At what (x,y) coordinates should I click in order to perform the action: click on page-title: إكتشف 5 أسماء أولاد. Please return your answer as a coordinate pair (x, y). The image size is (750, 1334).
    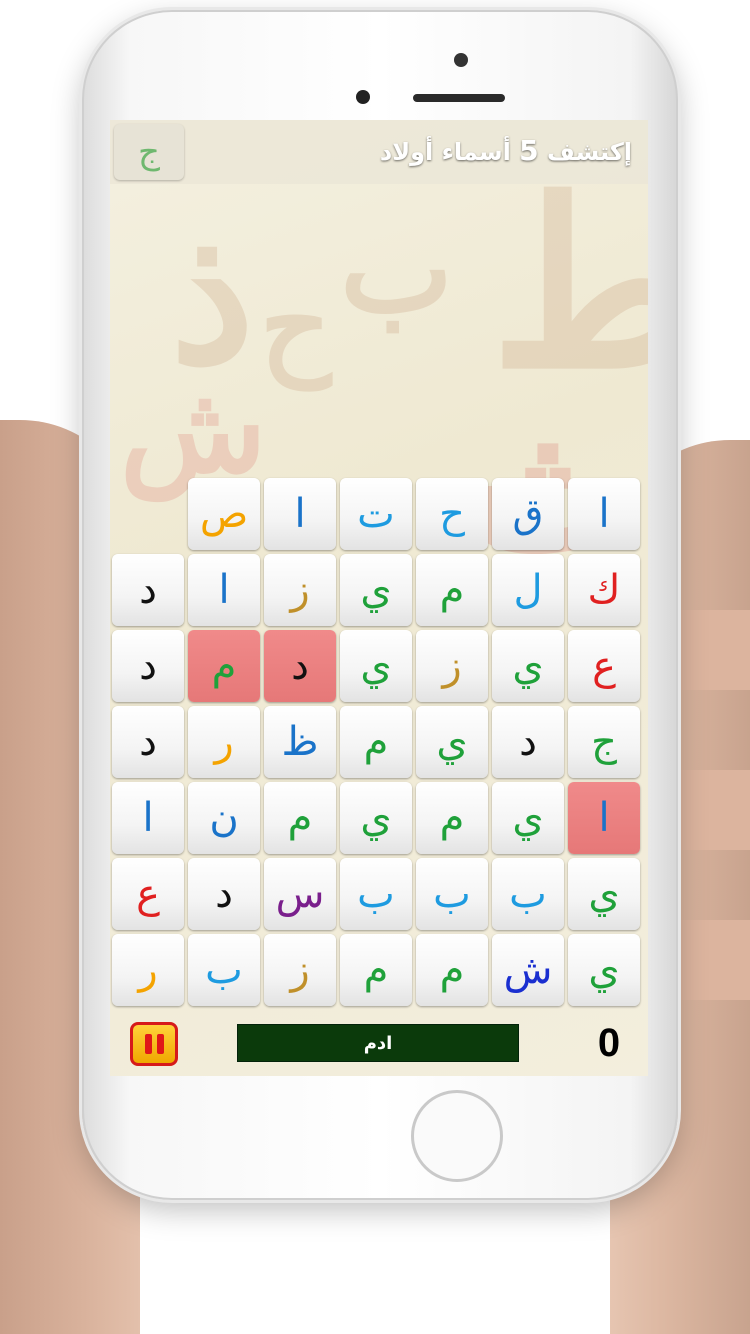
    Looking at the image, I should click on (506, 150).